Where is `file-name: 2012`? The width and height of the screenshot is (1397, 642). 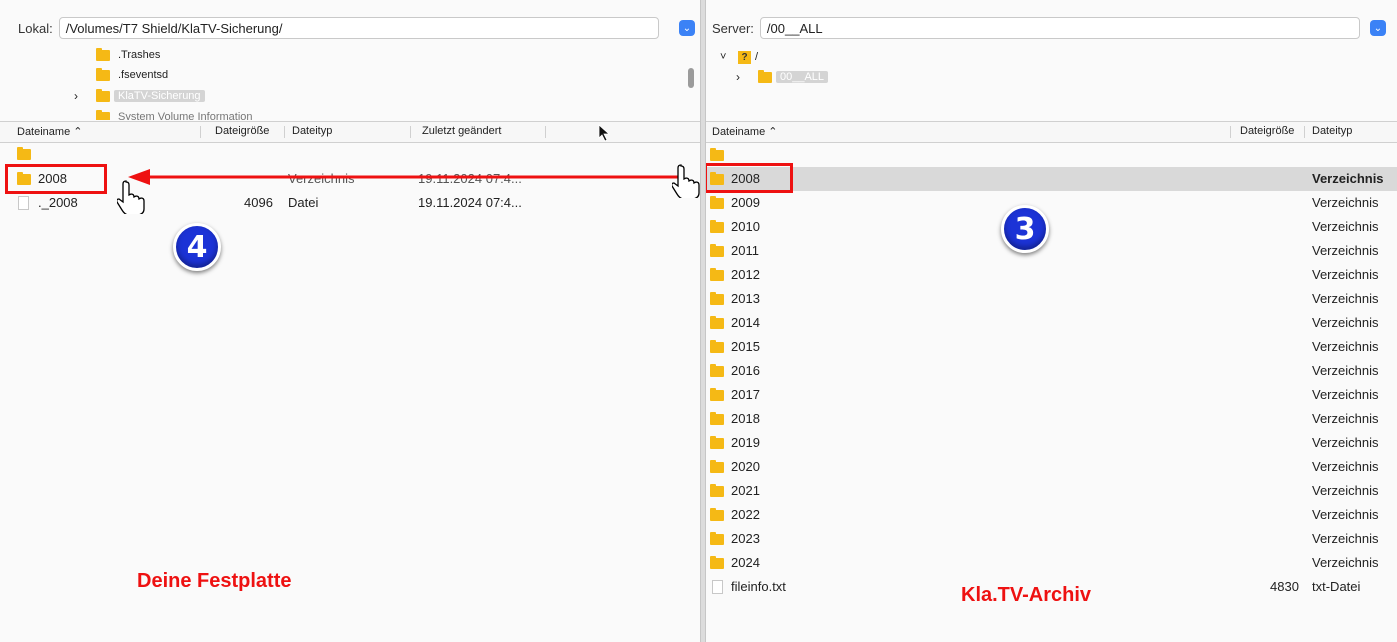 file-name: 2012 is located at coordinates (745, 274).